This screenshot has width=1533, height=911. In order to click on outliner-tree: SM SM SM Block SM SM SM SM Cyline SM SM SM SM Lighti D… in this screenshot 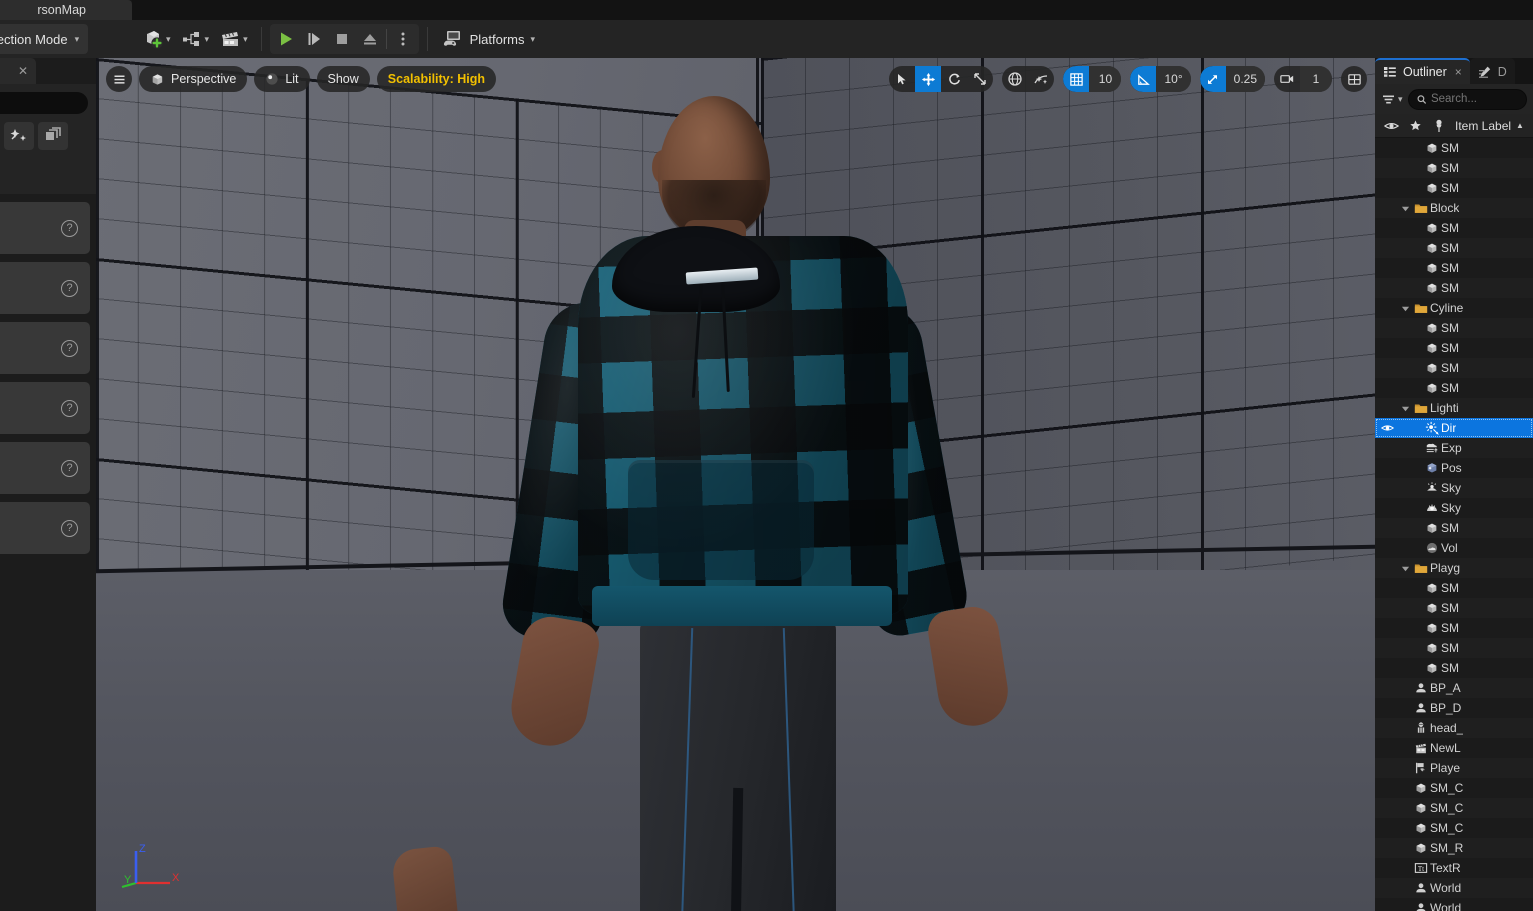, I will do `click(1454, 524)`.